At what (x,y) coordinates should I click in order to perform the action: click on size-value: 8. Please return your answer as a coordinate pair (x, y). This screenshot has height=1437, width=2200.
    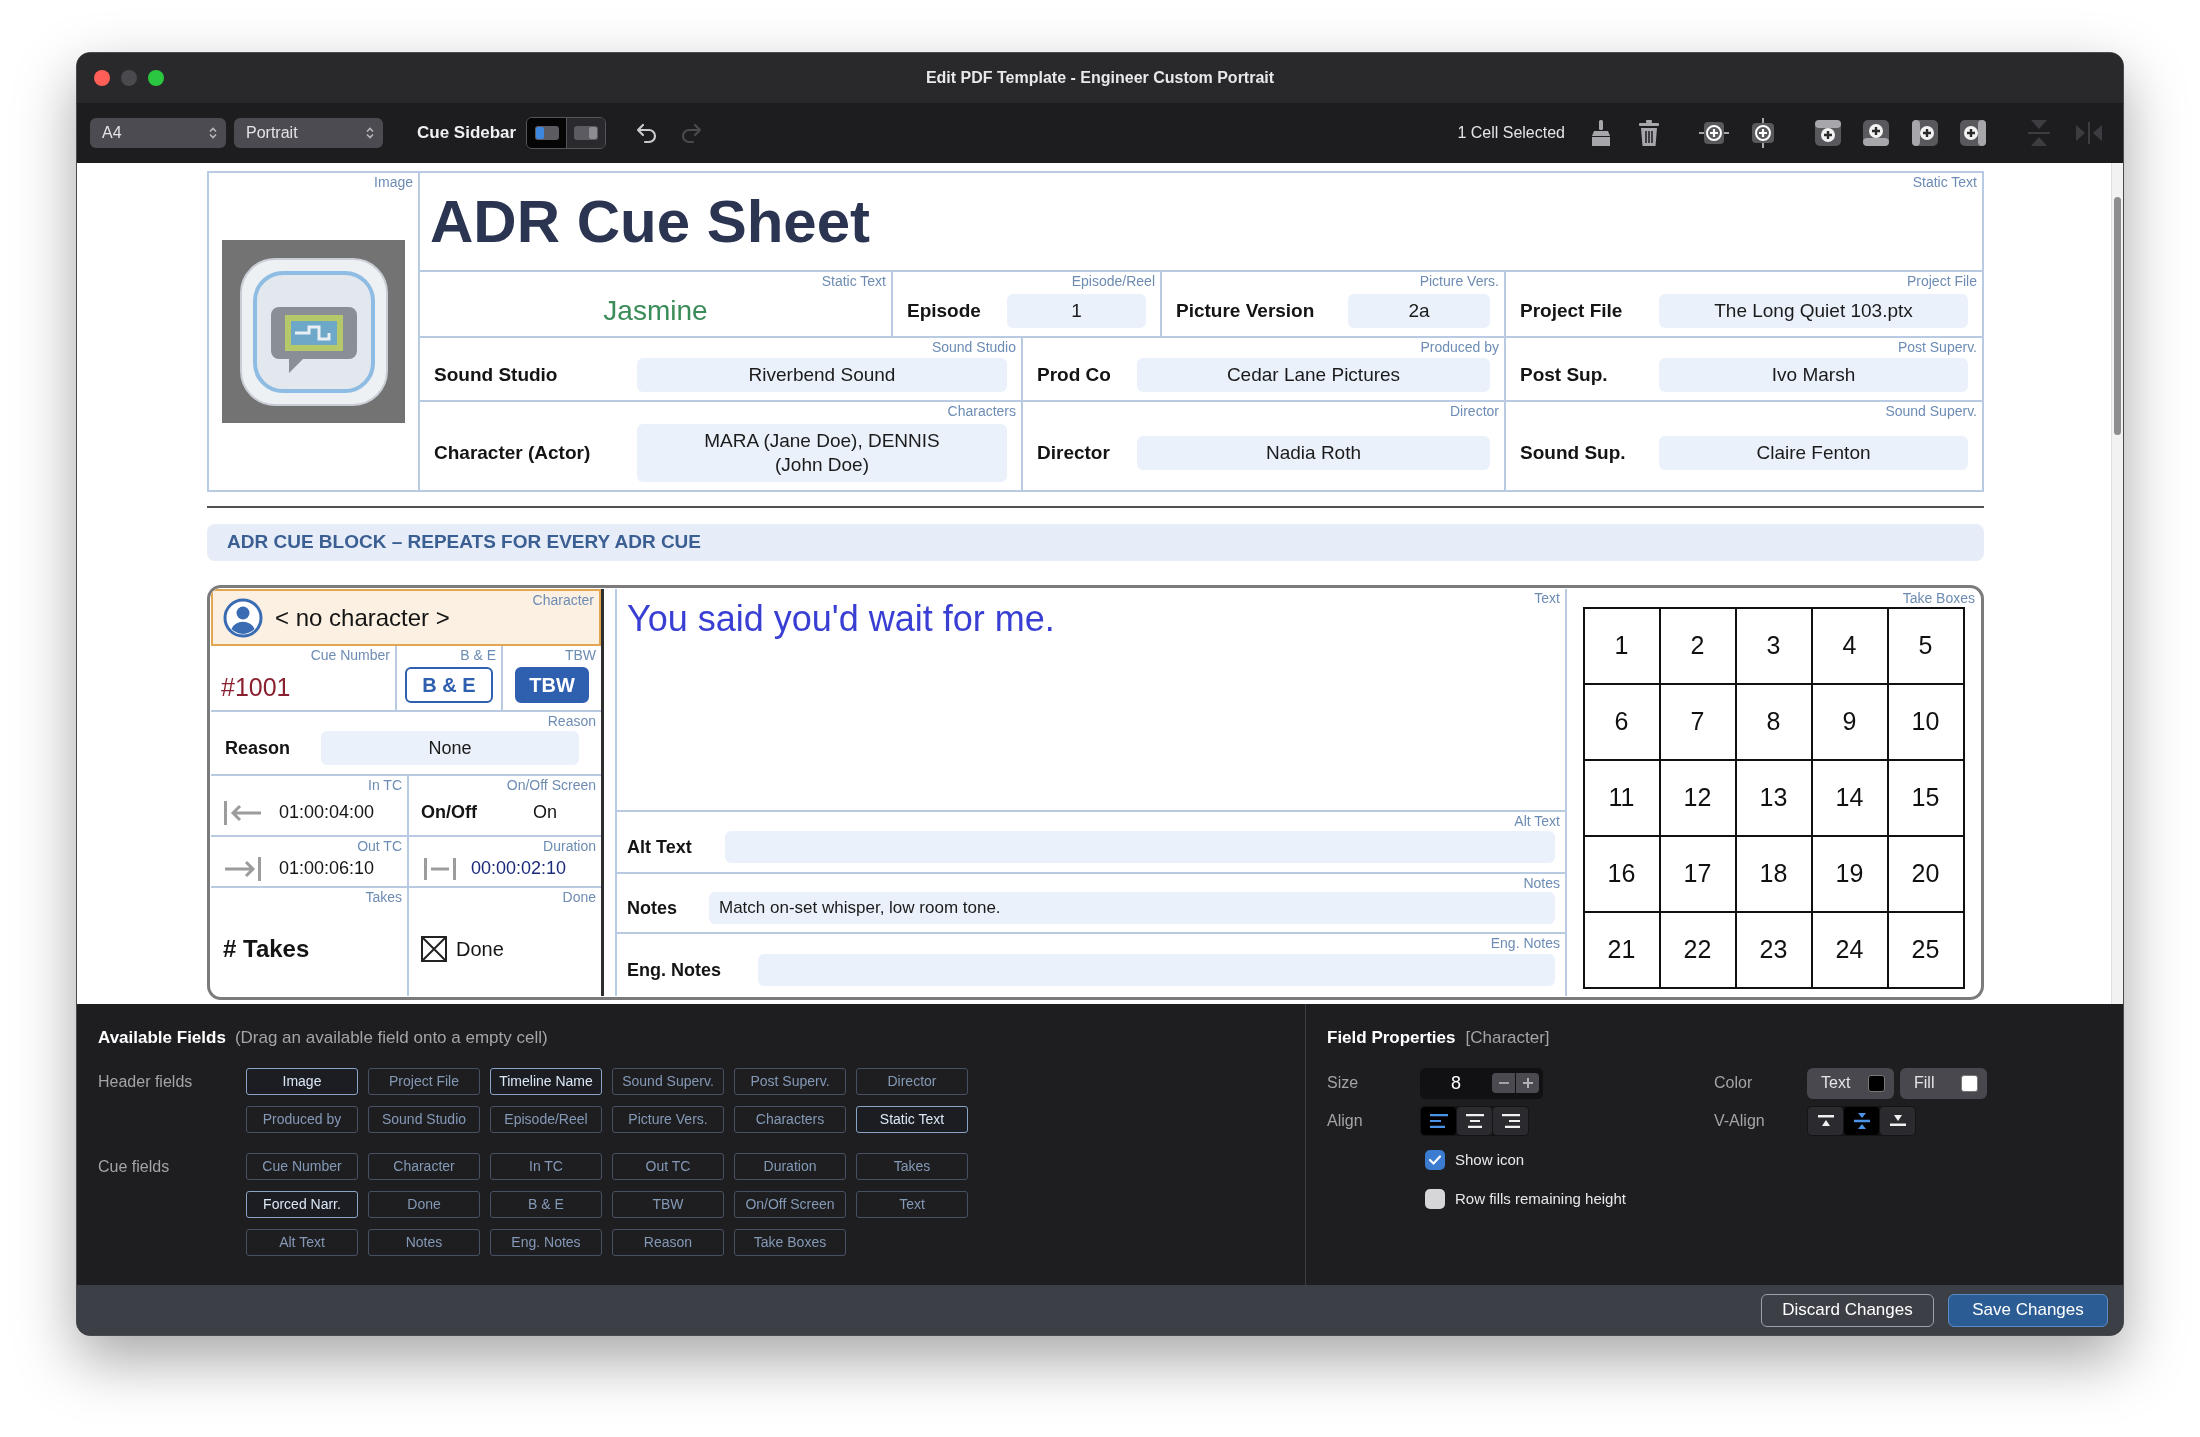
    Looking at the image, I should click on (1456, 1083).